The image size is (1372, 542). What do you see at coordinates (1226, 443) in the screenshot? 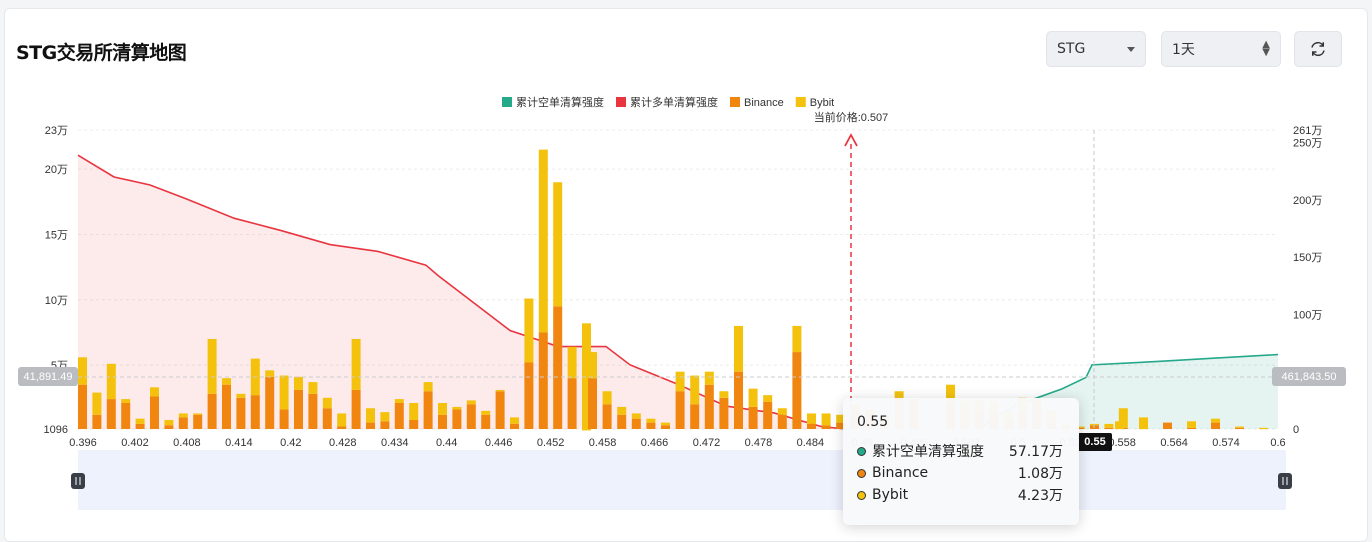
I see `x-tick-label: 0.574` at bounding box center [1226, 443].